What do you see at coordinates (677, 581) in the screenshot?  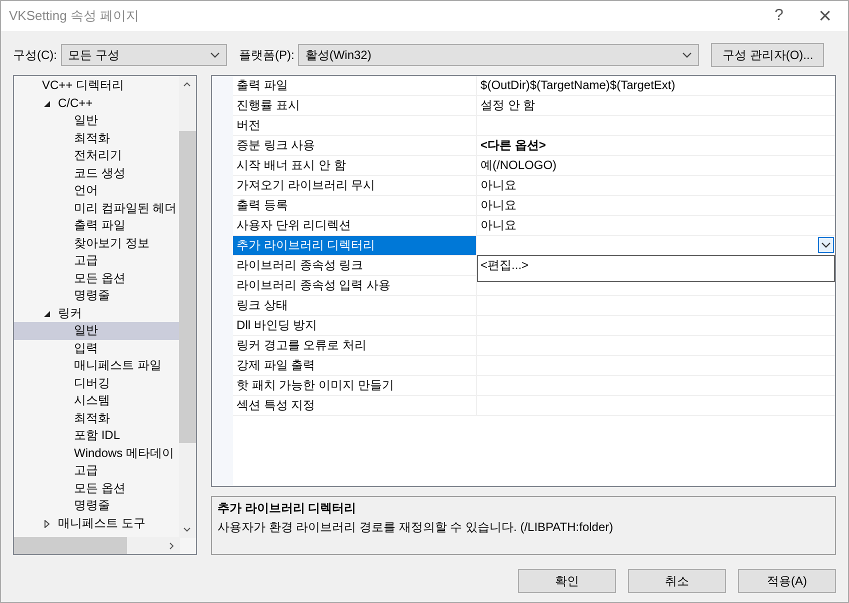 I see `dialog-button: 취소` at bounding box center [677, 581].